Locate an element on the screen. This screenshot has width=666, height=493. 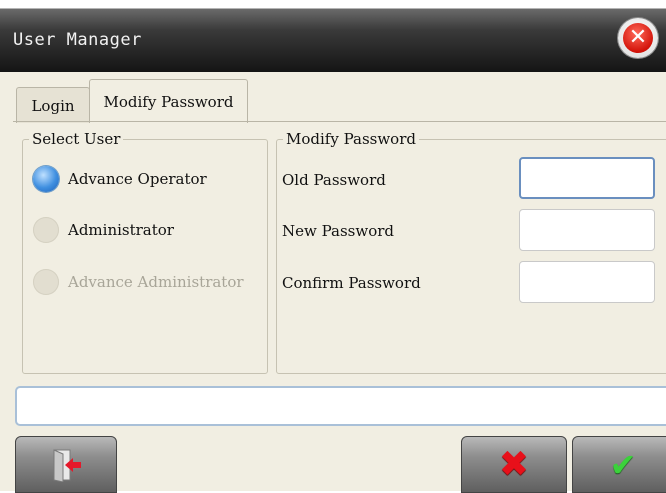
red-x-icon: ✖ is located at coordinates (514, 464).